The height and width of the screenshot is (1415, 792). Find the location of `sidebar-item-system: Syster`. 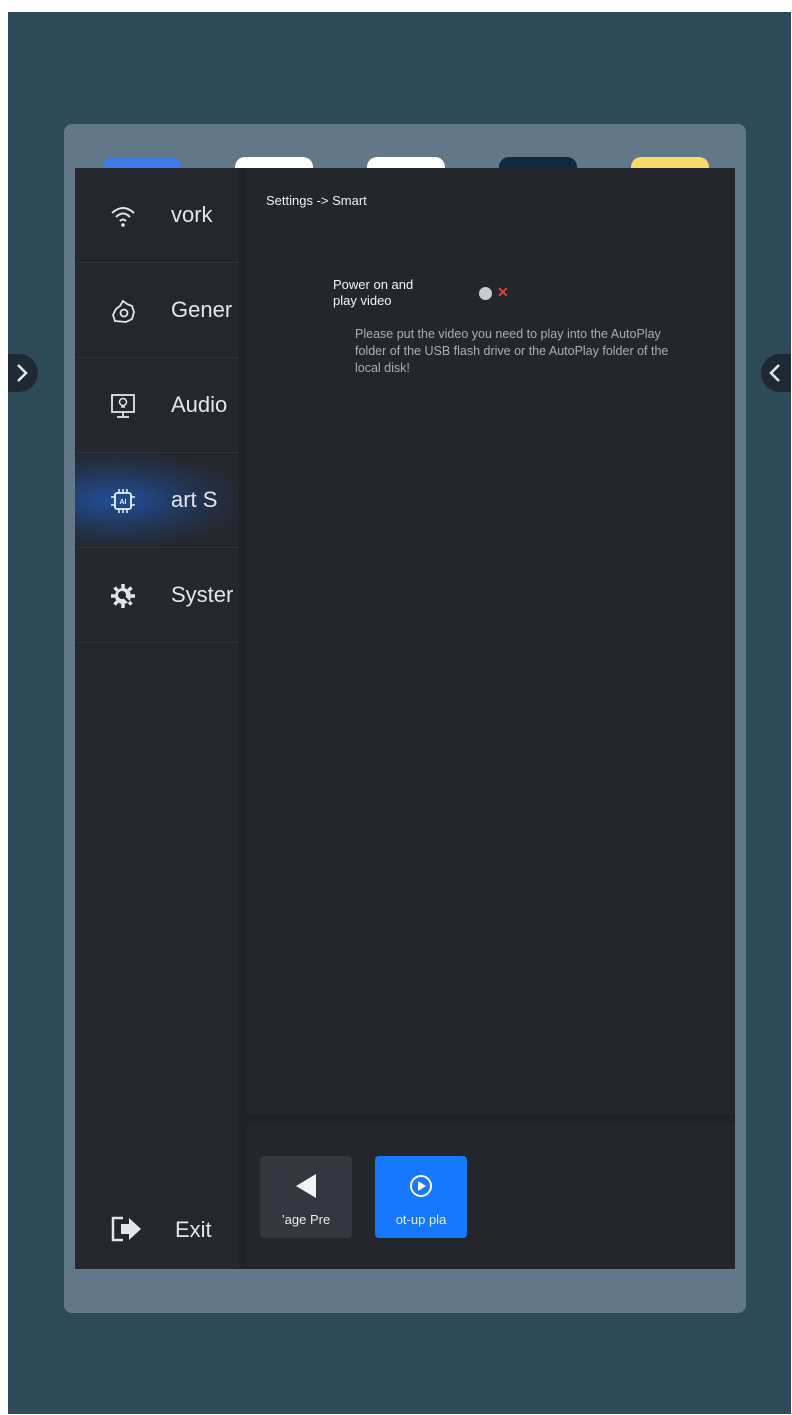

sidebar-item-system: Syster is located at coordinates (157, 595).